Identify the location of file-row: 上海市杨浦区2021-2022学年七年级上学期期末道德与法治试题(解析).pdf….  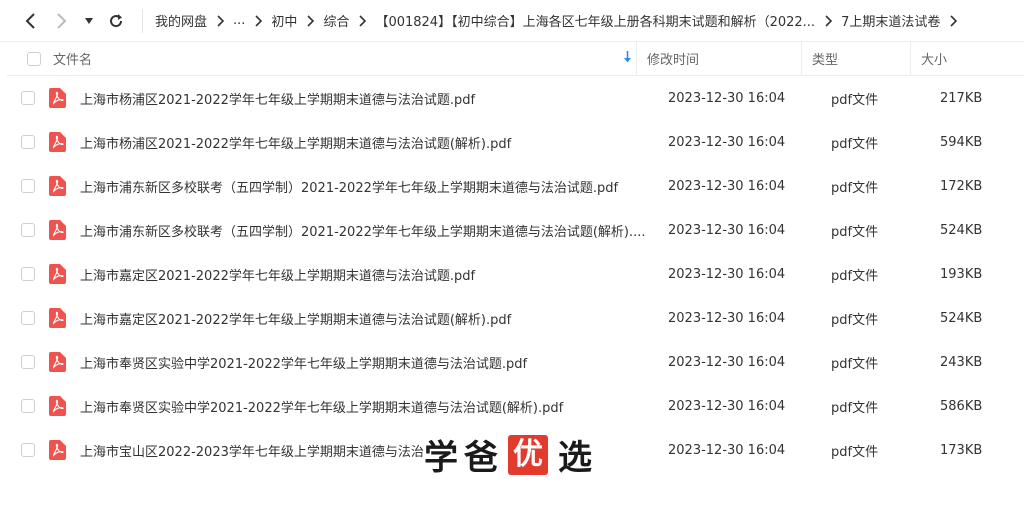
(515, 142).